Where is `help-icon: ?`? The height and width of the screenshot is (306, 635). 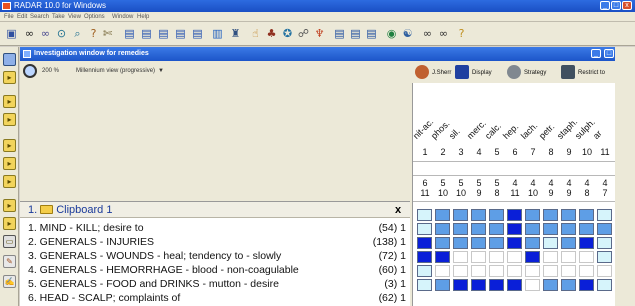 help-icon: ? is located at coordinates (461, 33).